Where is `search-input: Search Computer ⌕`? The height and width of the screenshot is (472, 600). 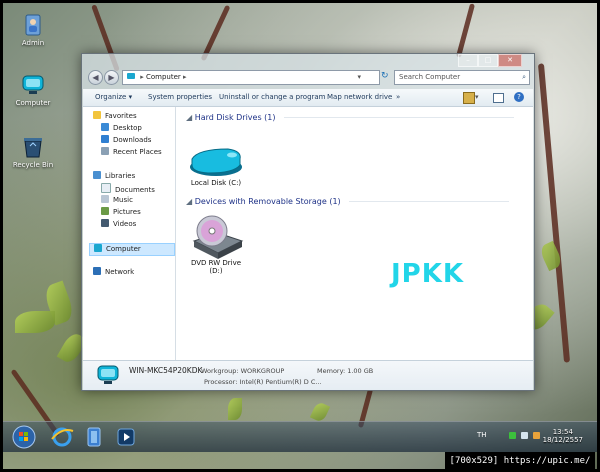
search-input: Search Computer ⌕ is located at coordinates (462, 77).